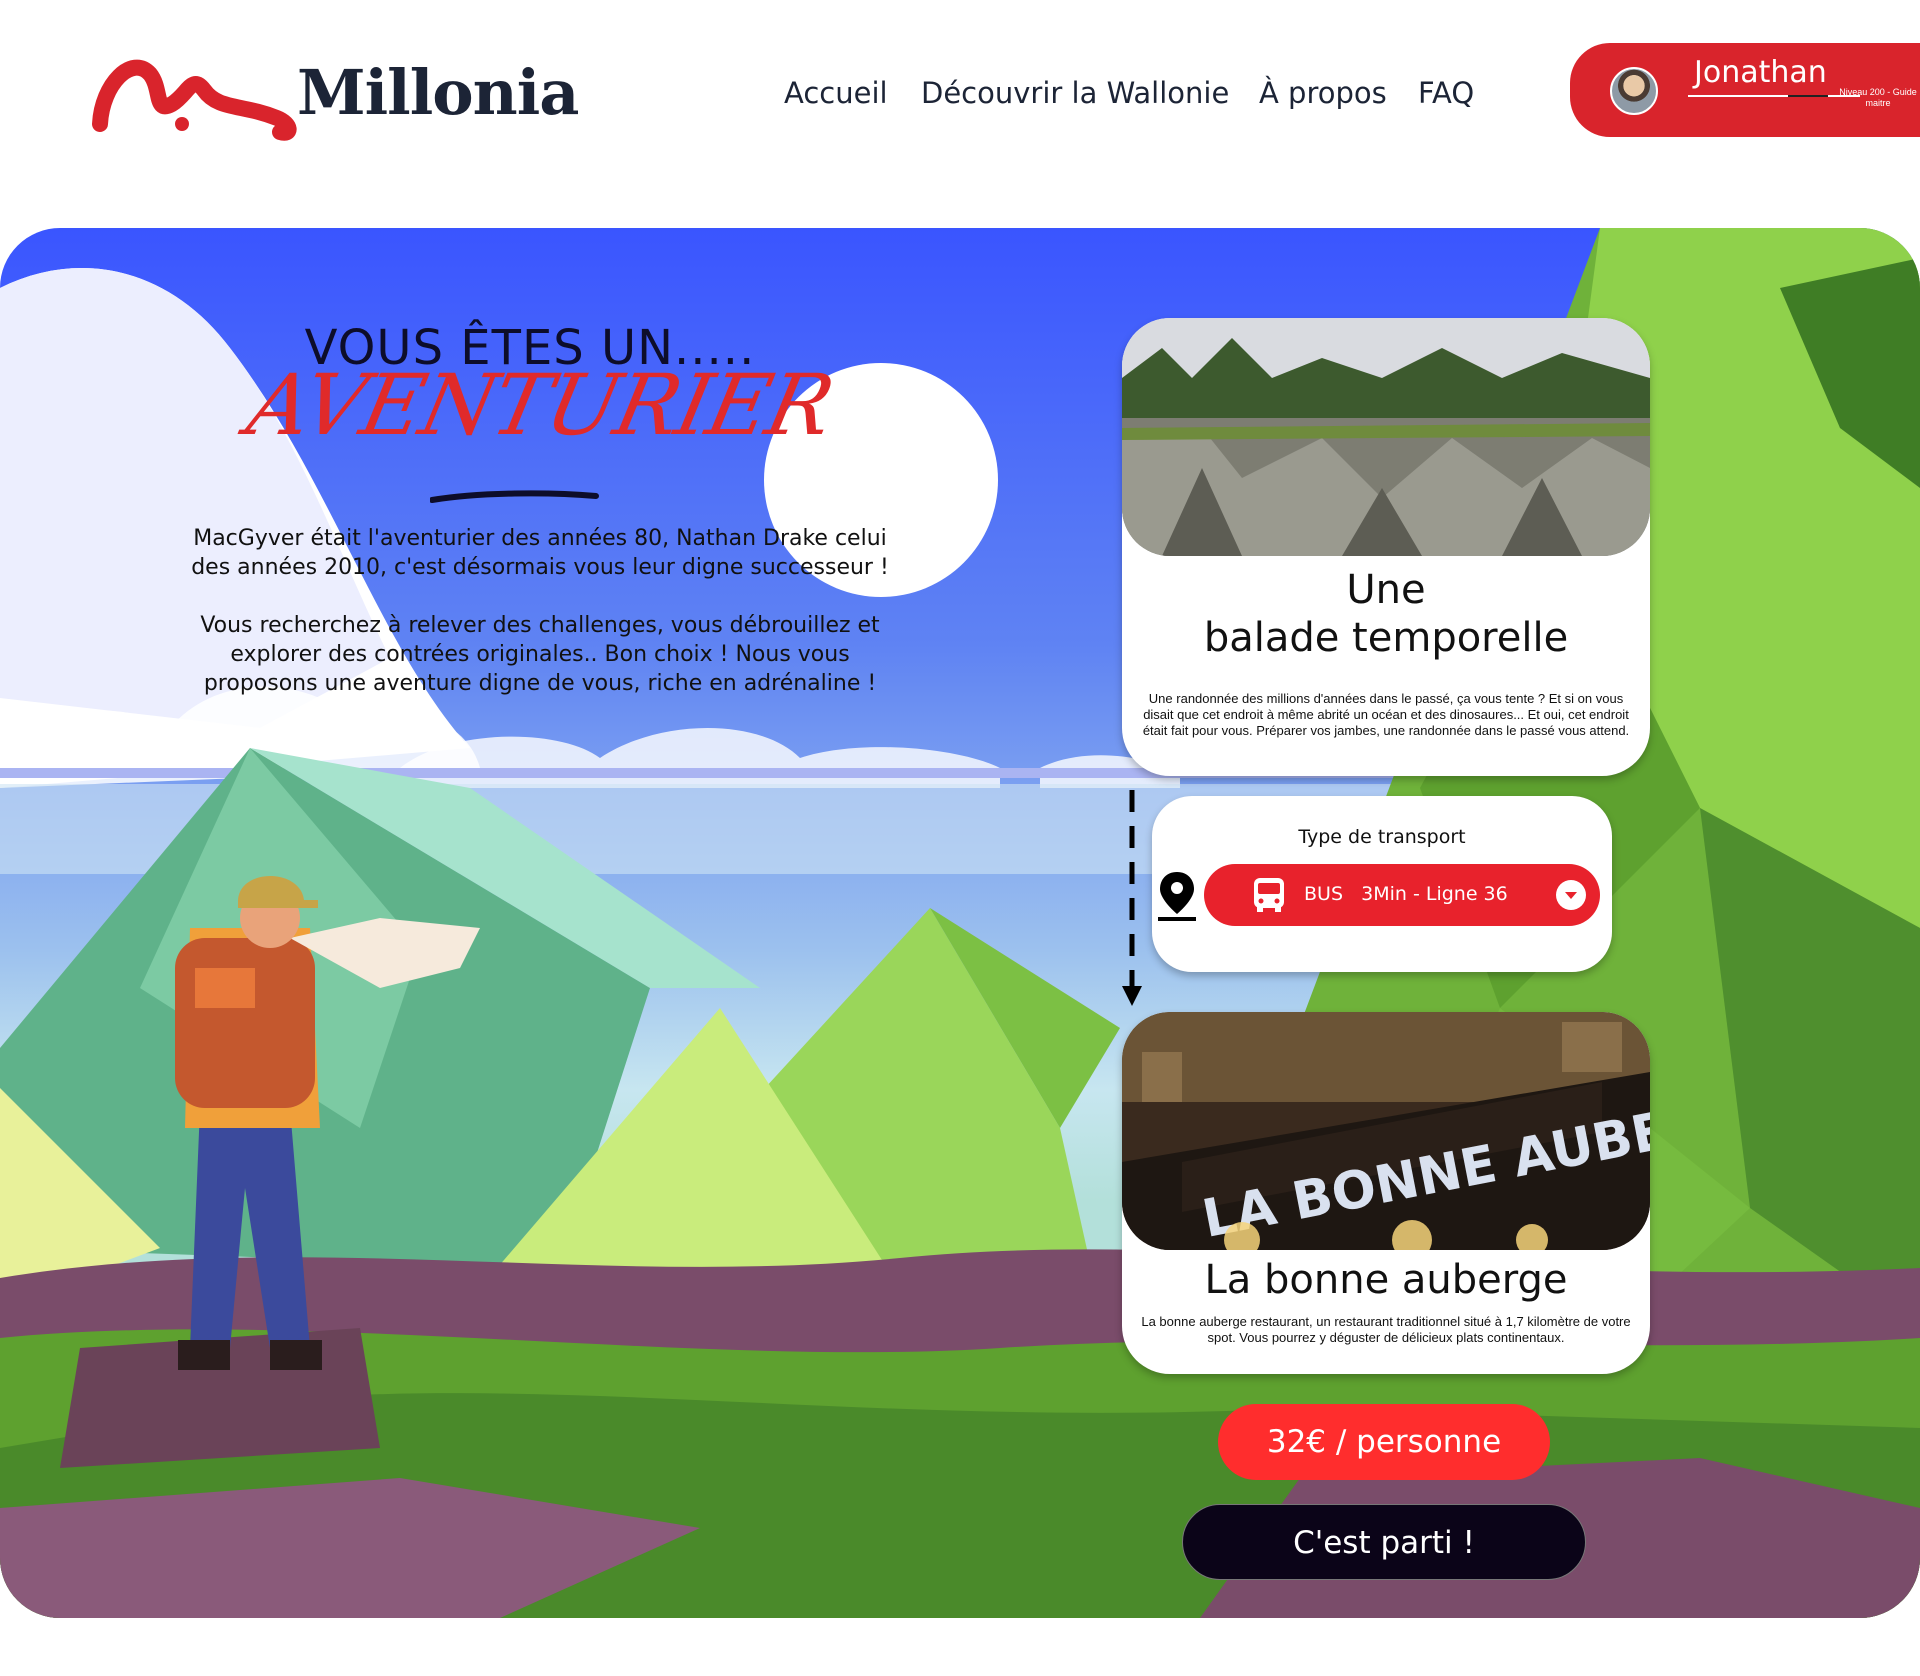  Describe the element at coordinates (1384, 1542) in the screenshot. I see `start-button: C'est parti !` at that location.